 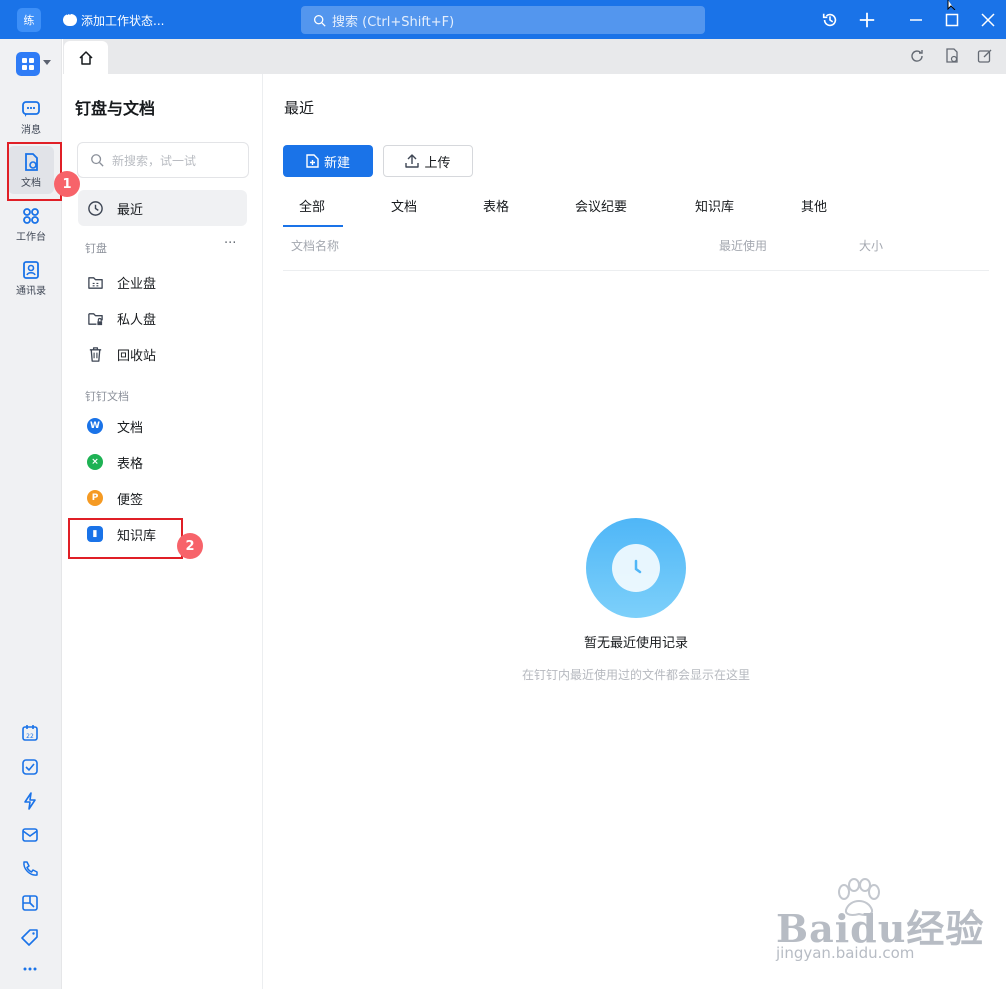 I want to click on add-button, so click(x=867, y=20).